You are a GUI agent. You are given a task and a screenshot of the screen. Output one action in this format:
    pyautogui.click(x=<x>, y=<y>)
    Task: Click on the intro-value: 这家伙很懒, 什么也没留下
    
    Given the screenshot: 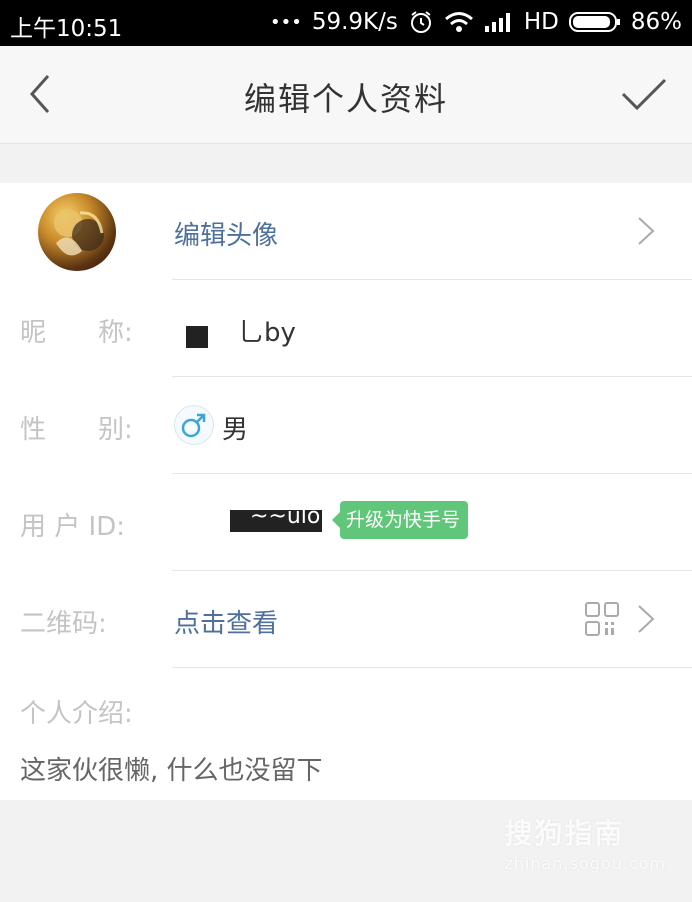 What is the action you would take?
    pyautogui.click(x=171, y=768)
    